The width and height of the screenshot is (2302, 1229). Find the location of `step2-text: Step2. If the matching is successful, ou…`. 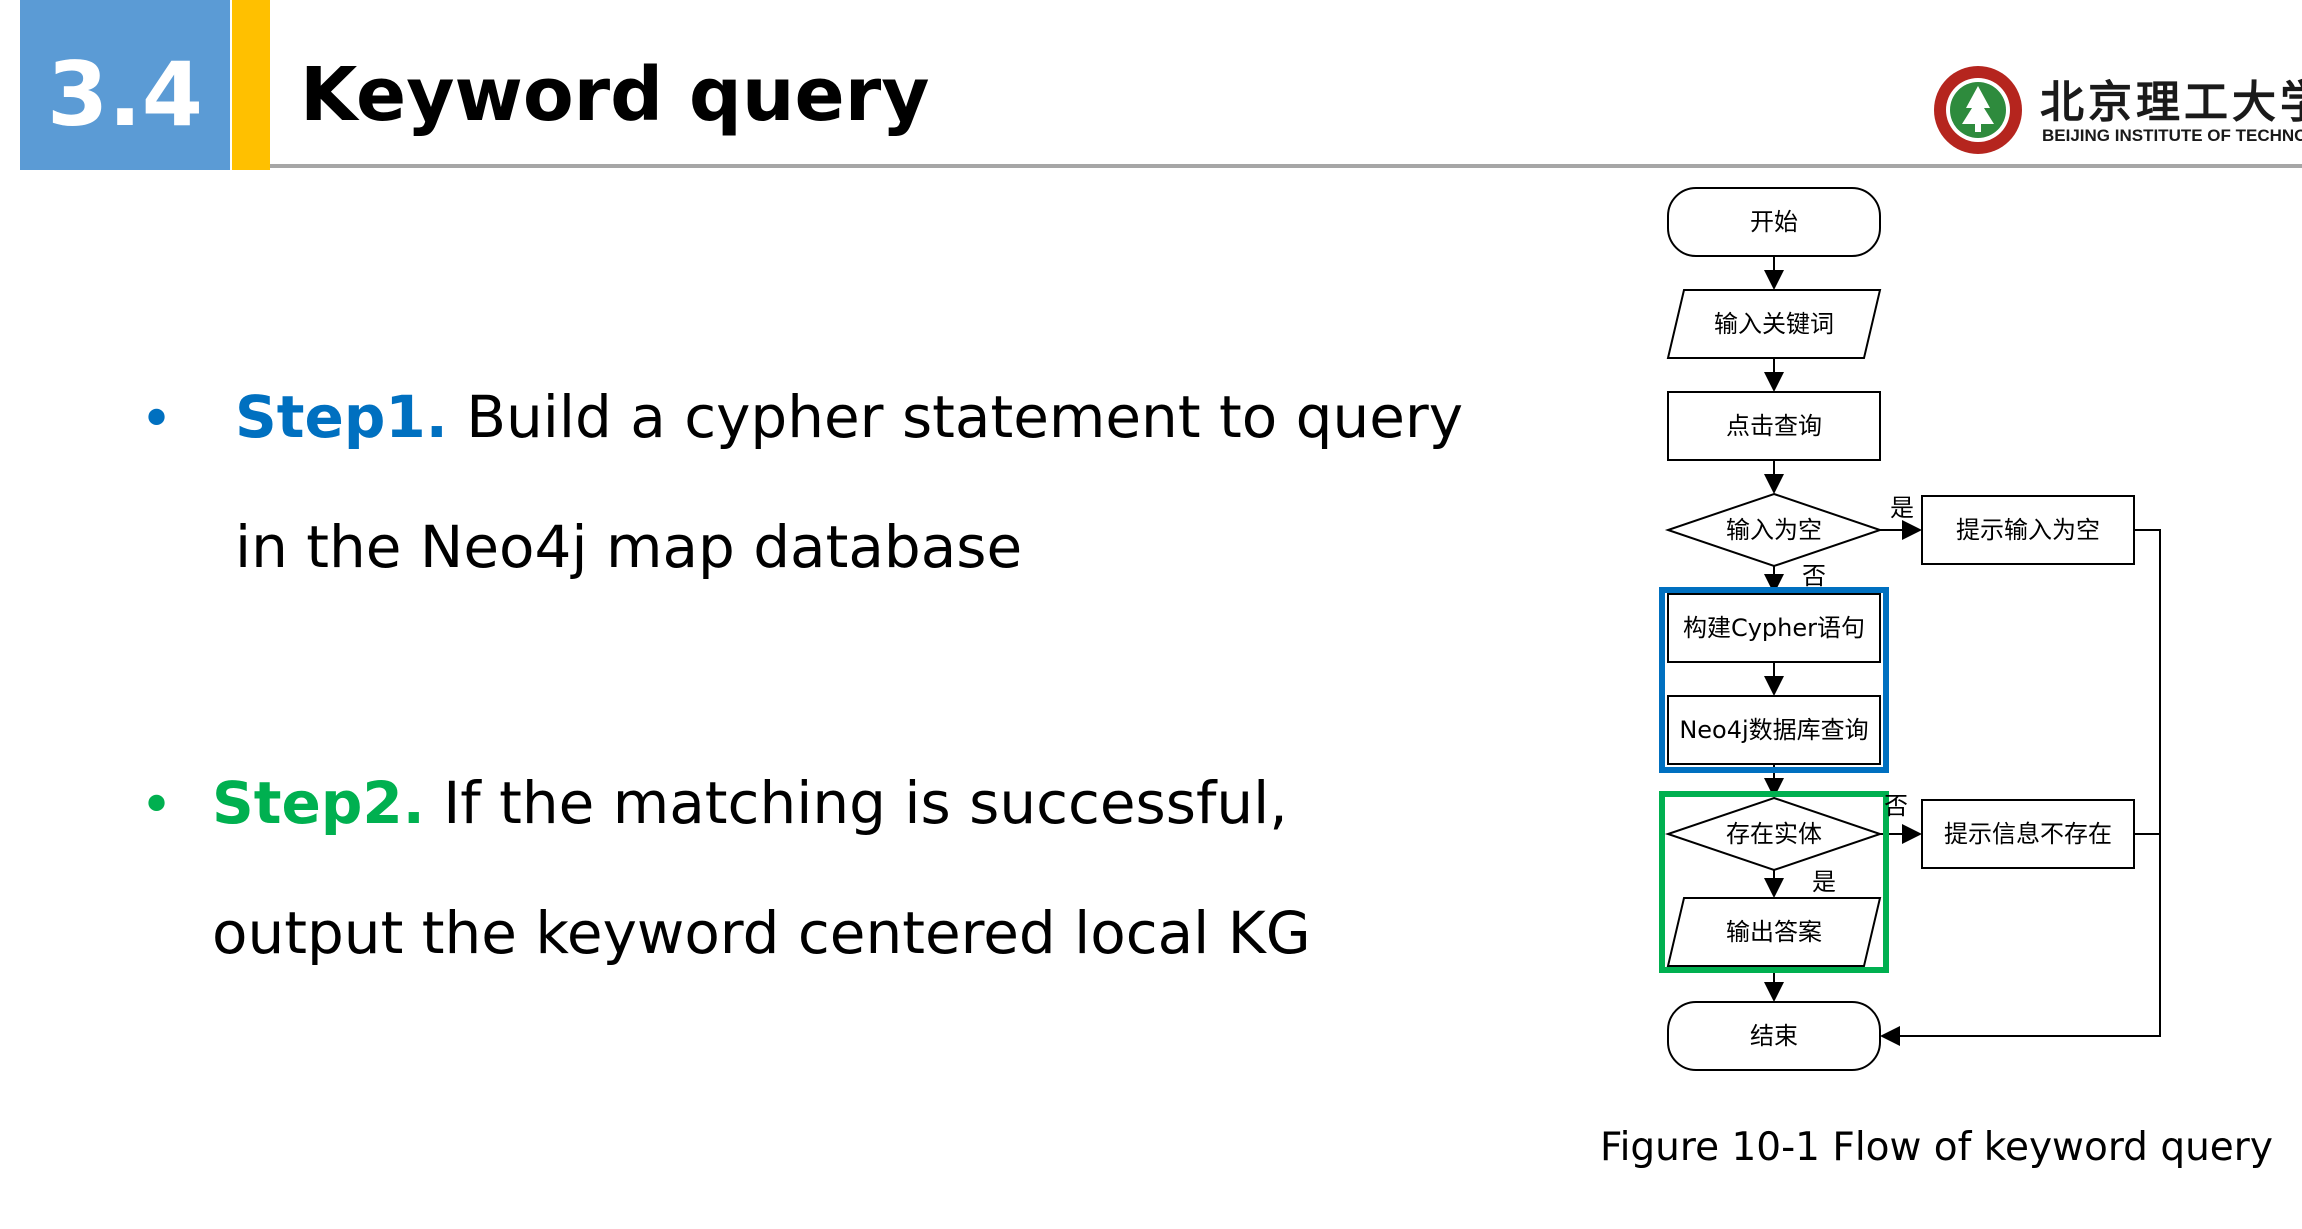

step2-text: Step2. If the matching is successful, ou… is located at coordinates (761, 868).